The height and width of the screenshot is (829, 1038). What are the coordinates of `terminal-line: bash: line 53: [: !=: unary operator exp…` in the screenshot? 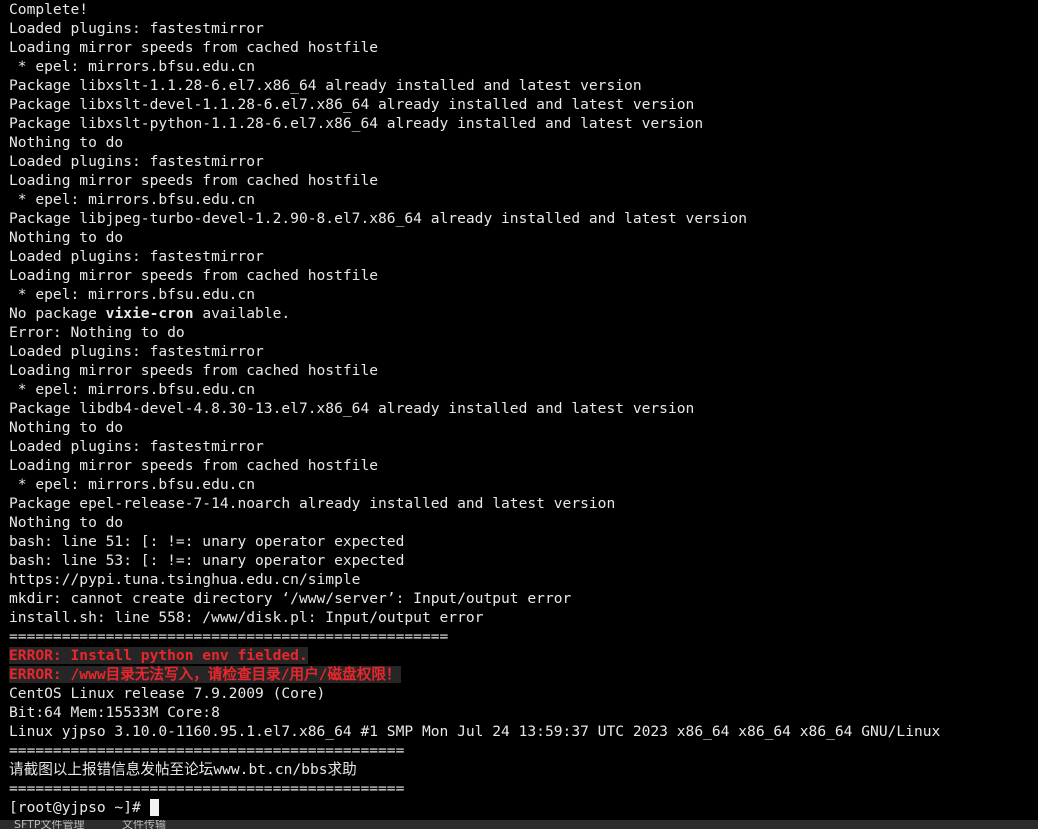 It's located at (207, 560).